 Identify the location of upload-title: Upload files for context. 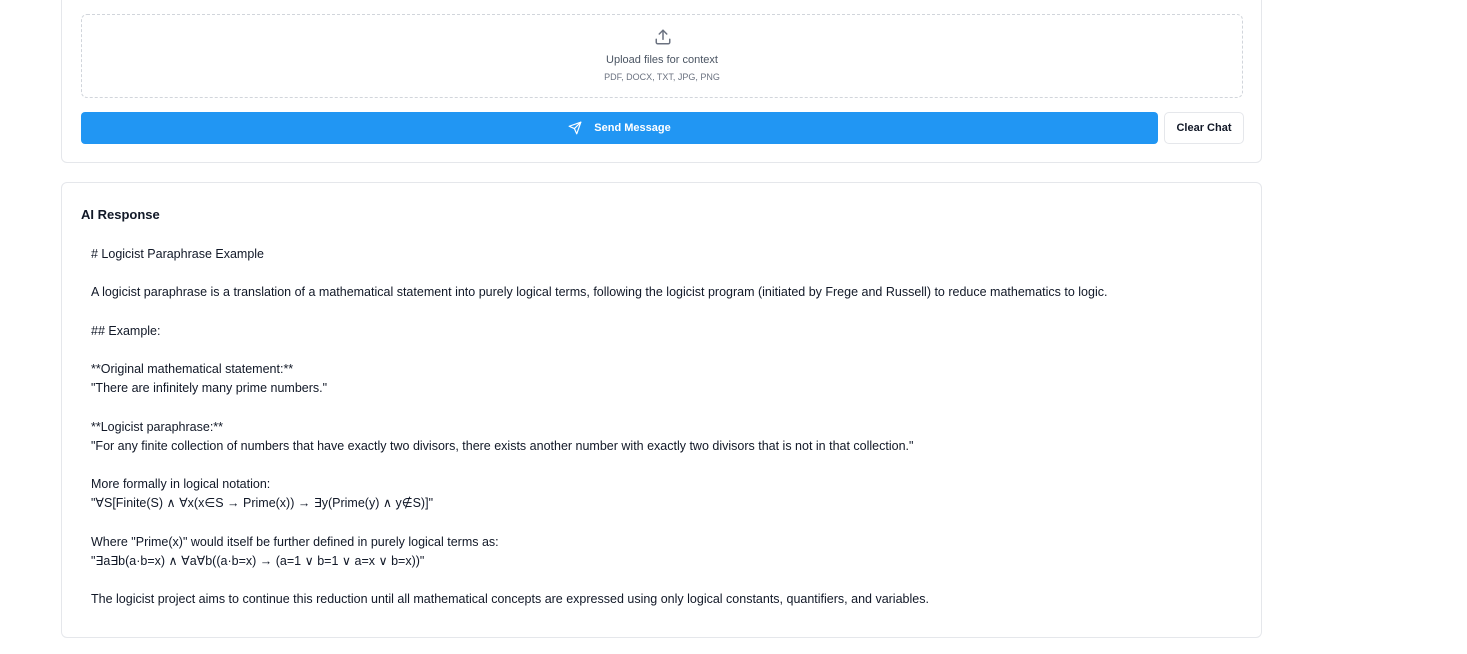
(662, 60).